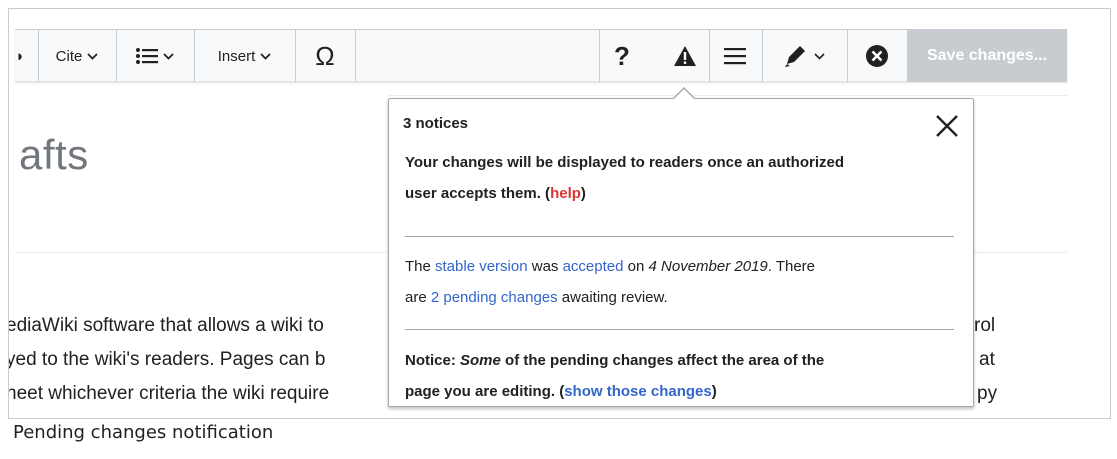 This screenshot has height=459, width=1117. I want to click on help-button: ?, so click(622, 56).